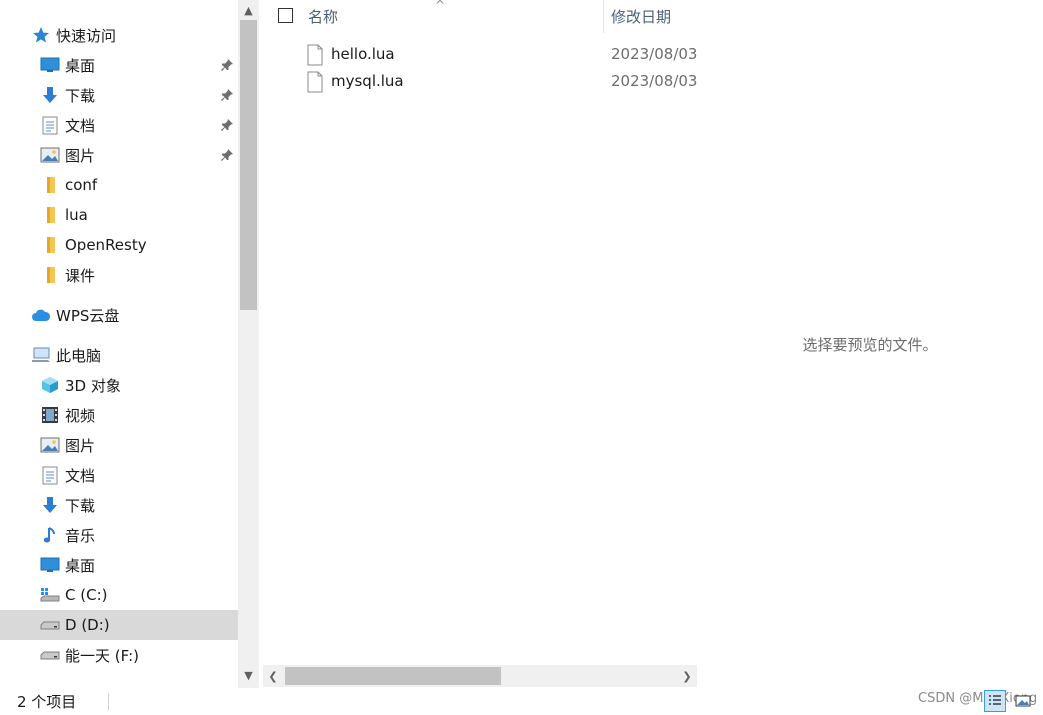 The width and height of the screenshot is (1043, 715). Describe the element at coordinates (603, 16) in the screenshot. I see `column-divider` at that location.